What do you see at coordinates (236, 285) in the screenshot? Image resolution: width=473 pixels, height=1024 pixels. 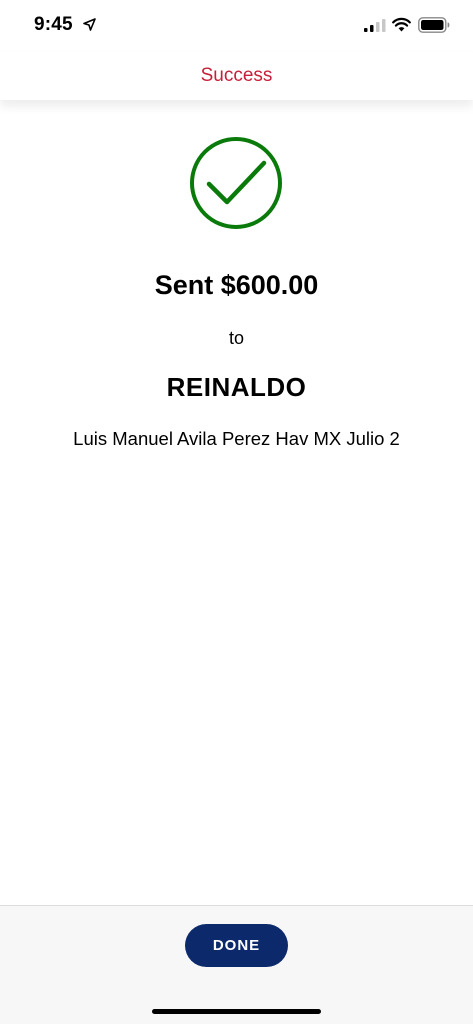 I see `sent-amount: Sent $600.00` at bounding box center [236, 285].